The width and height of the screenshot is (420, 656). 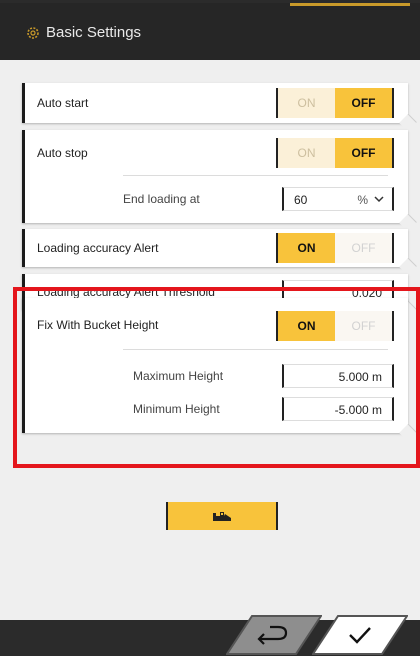 What do you see at coordinates (363, 248) in the screenshot?
I see `loading-alert-off-option: OFF` at bounding box center [363, 248].